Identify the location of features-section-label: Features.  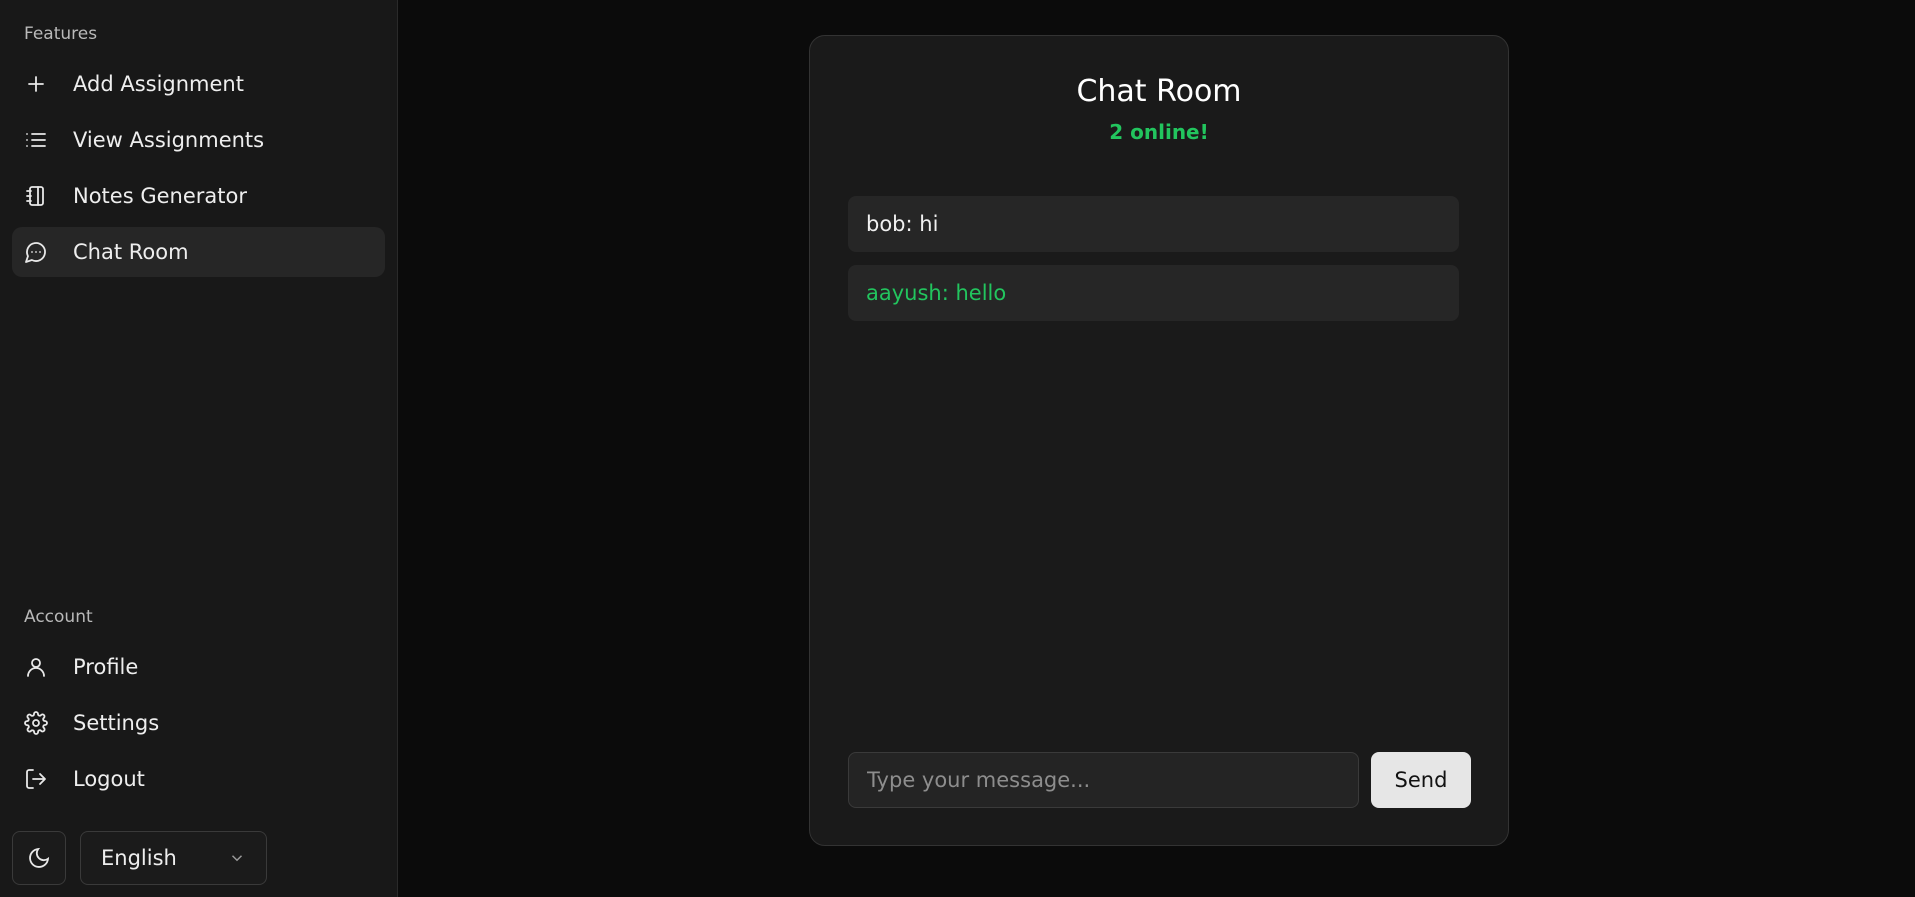
(61, 34).